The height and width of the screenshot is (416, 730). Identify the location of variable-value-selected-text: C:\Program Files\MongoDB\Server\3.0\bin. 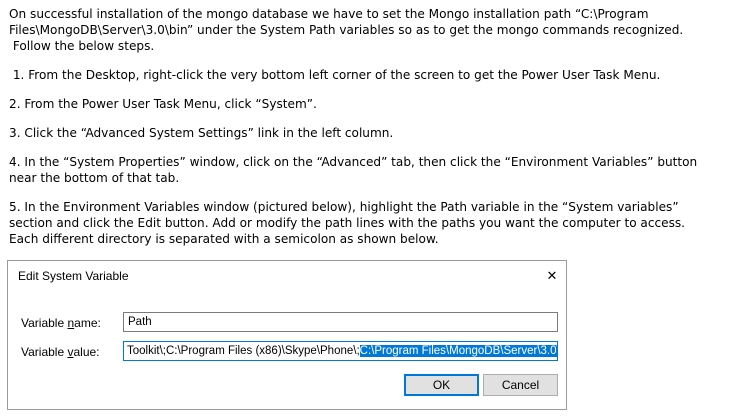
(458, 351).